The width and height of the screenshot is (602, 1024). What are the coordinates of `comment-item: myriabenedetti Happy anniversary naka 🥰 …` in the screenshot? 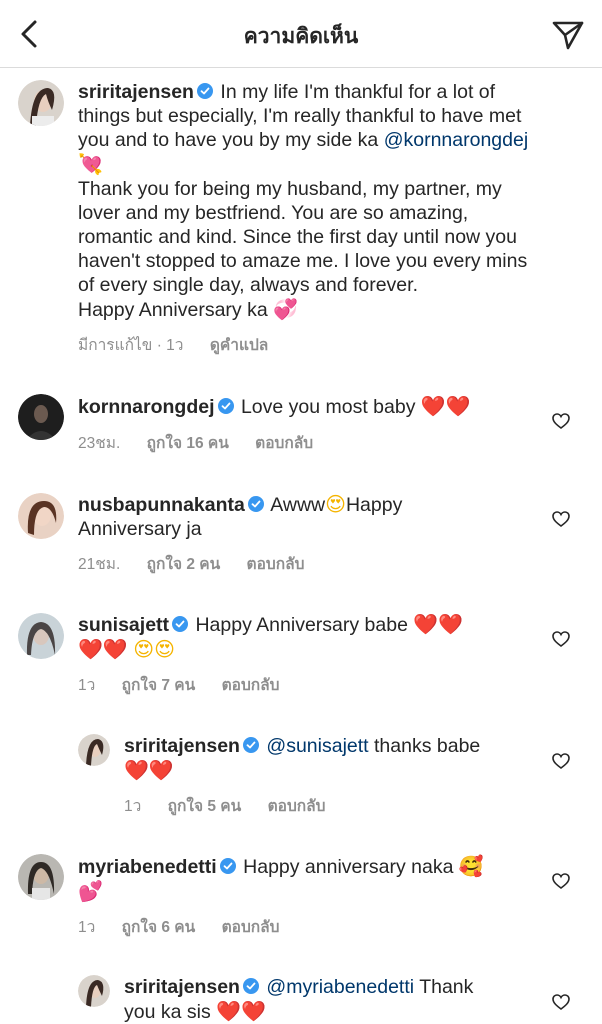 It's located at (301, 900).